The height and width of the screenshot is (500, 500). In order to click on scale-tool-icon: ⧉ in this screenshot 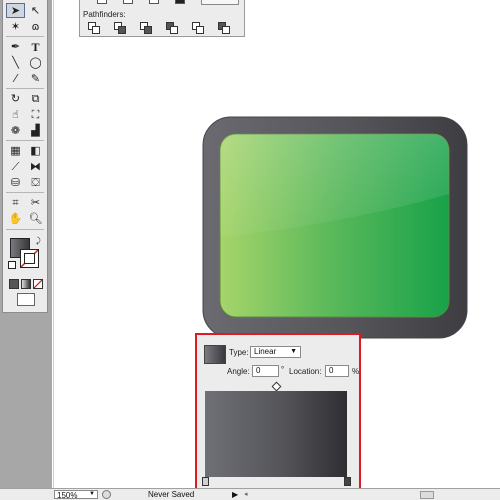, I will do `click(35, 98)`.